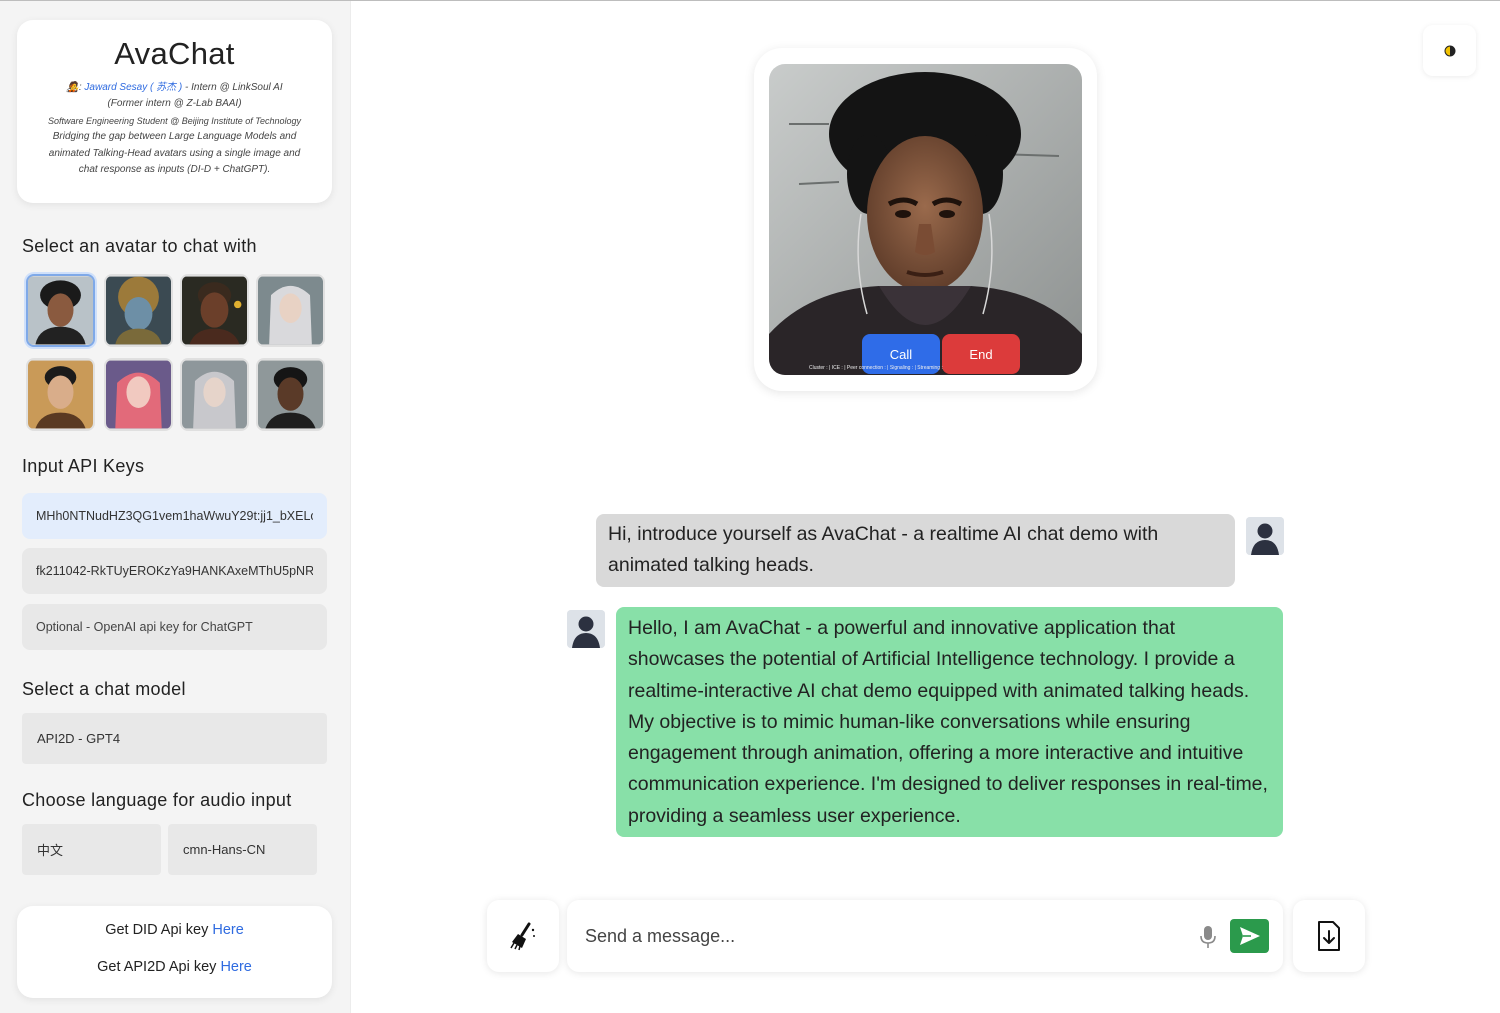  I want to click on talking-head-portrait, so click(925, 219).